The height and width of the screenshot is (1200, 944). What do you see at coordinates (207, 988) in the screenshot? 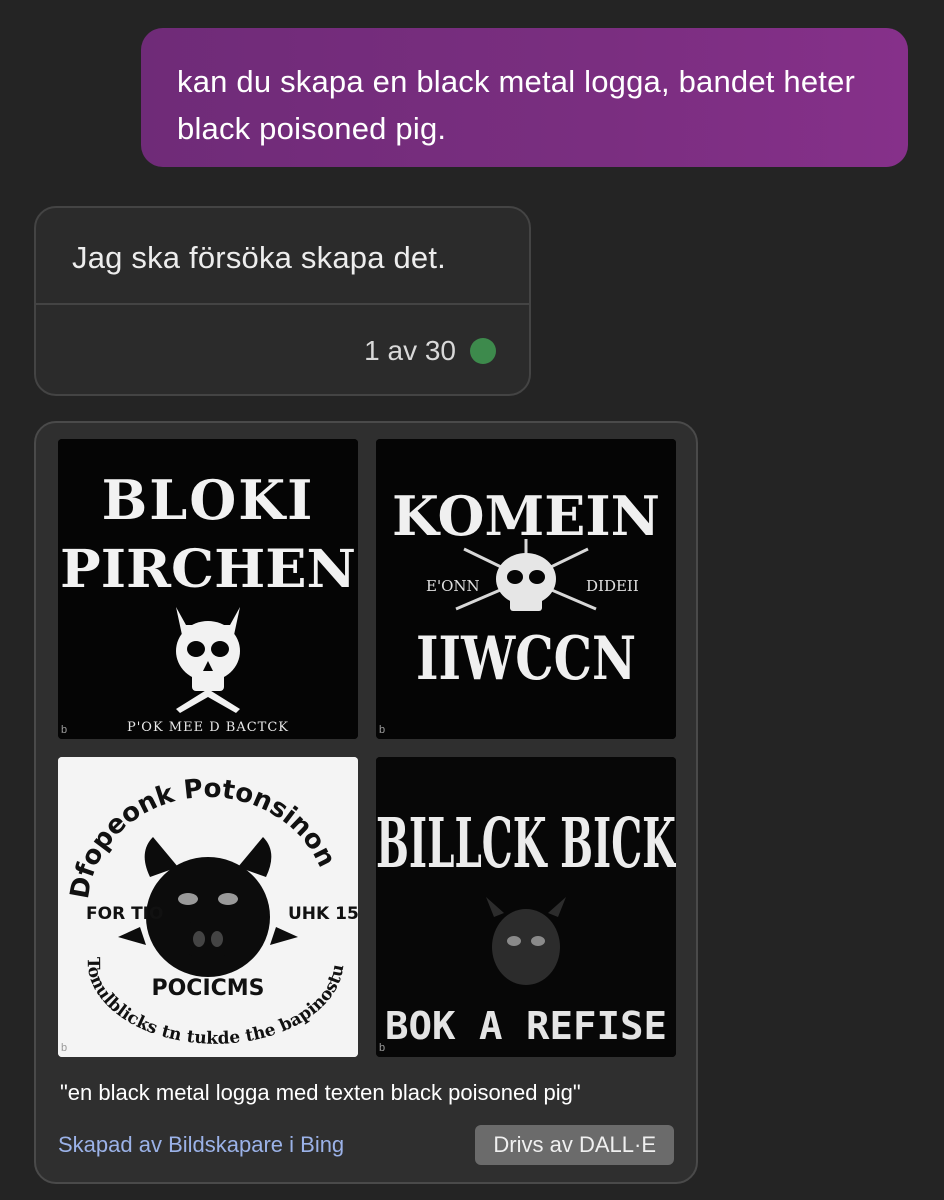
I see `image-3-center-label: POCICMS` at bounding box center [207, 988].